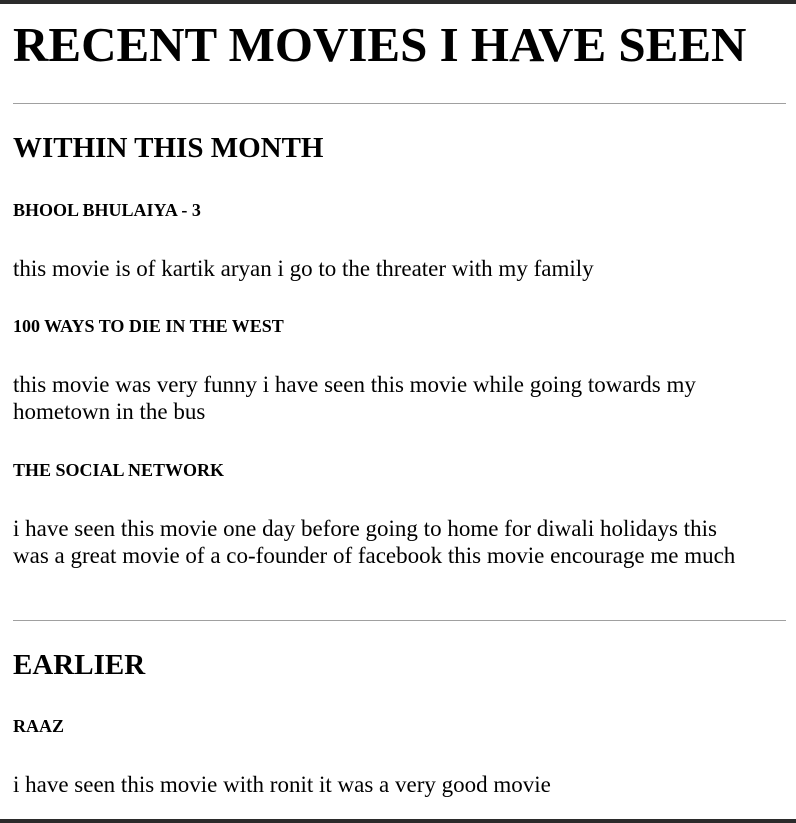 The height and width of the screenshot is (823, 796). Describe the element at coordinates (39, 726) in the screenshot. I see `movie-title: RAAZ` at that location.